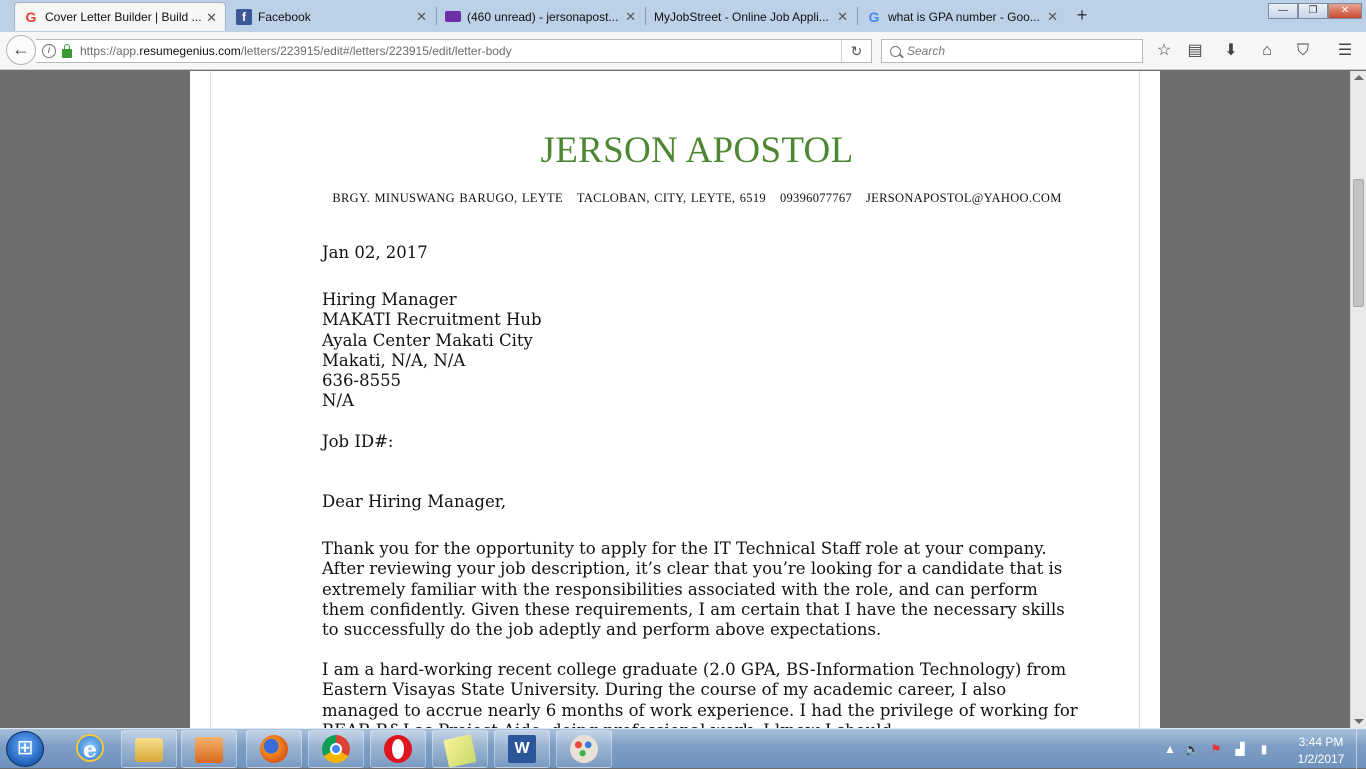 This screenshot has height=769, width=1366. I want to click on opera-icon, so click(398, 749).